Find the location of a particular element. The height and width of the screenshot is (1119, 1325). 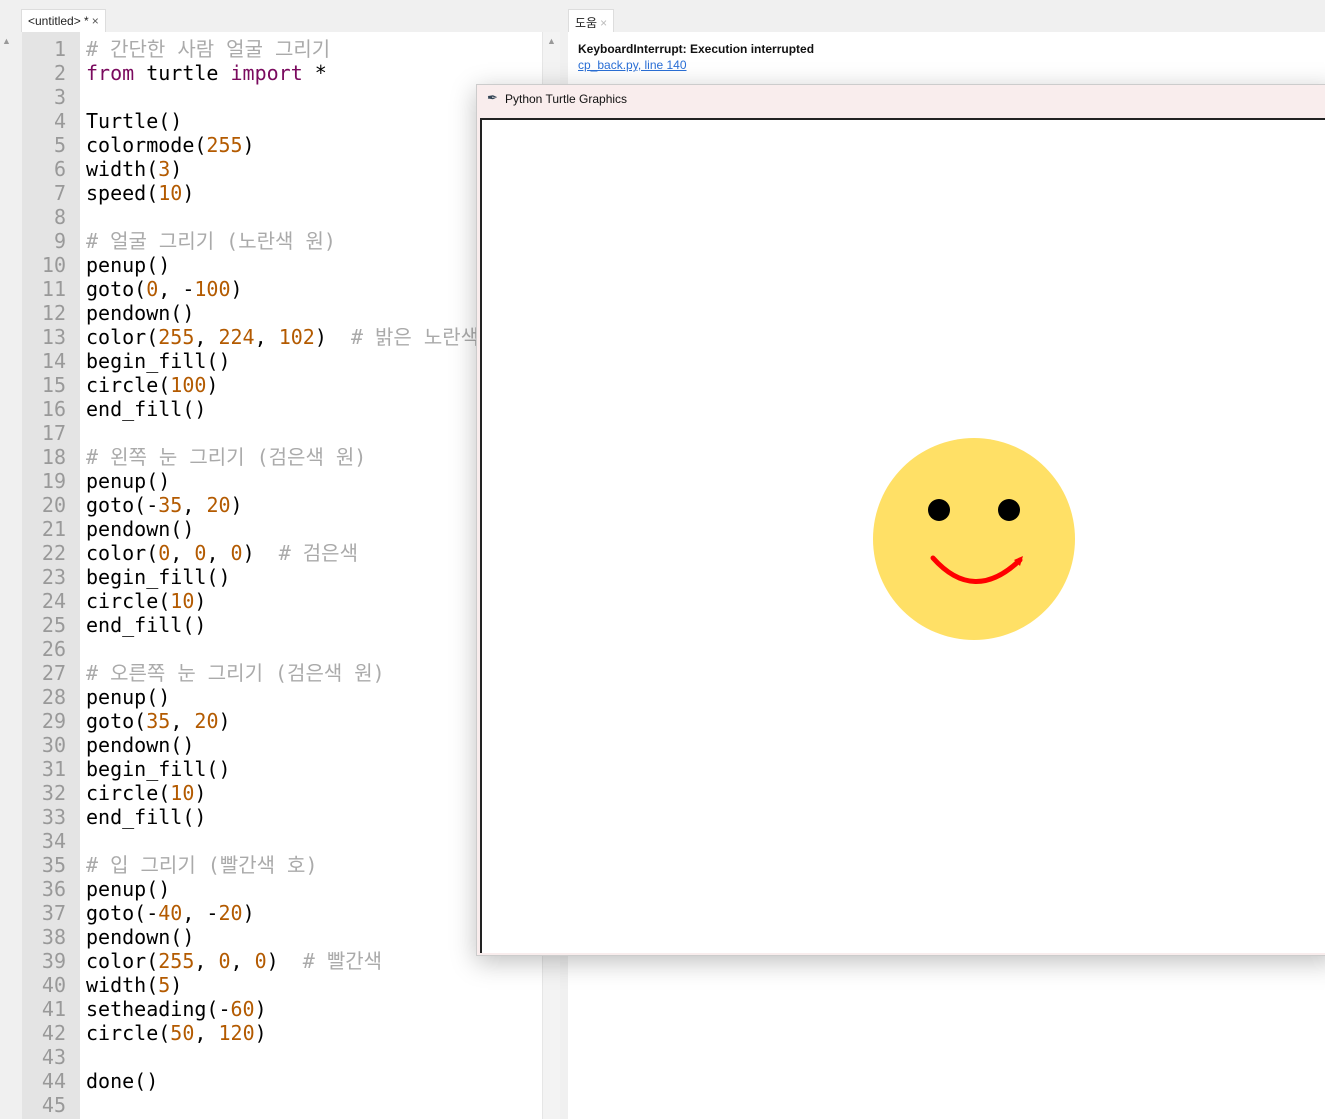

line-number: 3 is located at coordinates (59, 97).